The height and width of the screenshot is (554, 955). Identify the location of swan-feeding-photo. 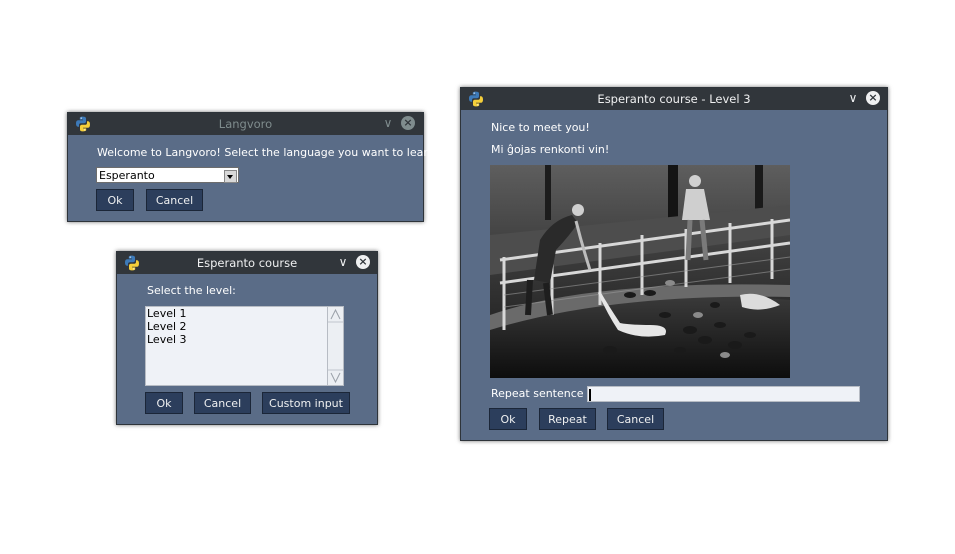
(640, 271).